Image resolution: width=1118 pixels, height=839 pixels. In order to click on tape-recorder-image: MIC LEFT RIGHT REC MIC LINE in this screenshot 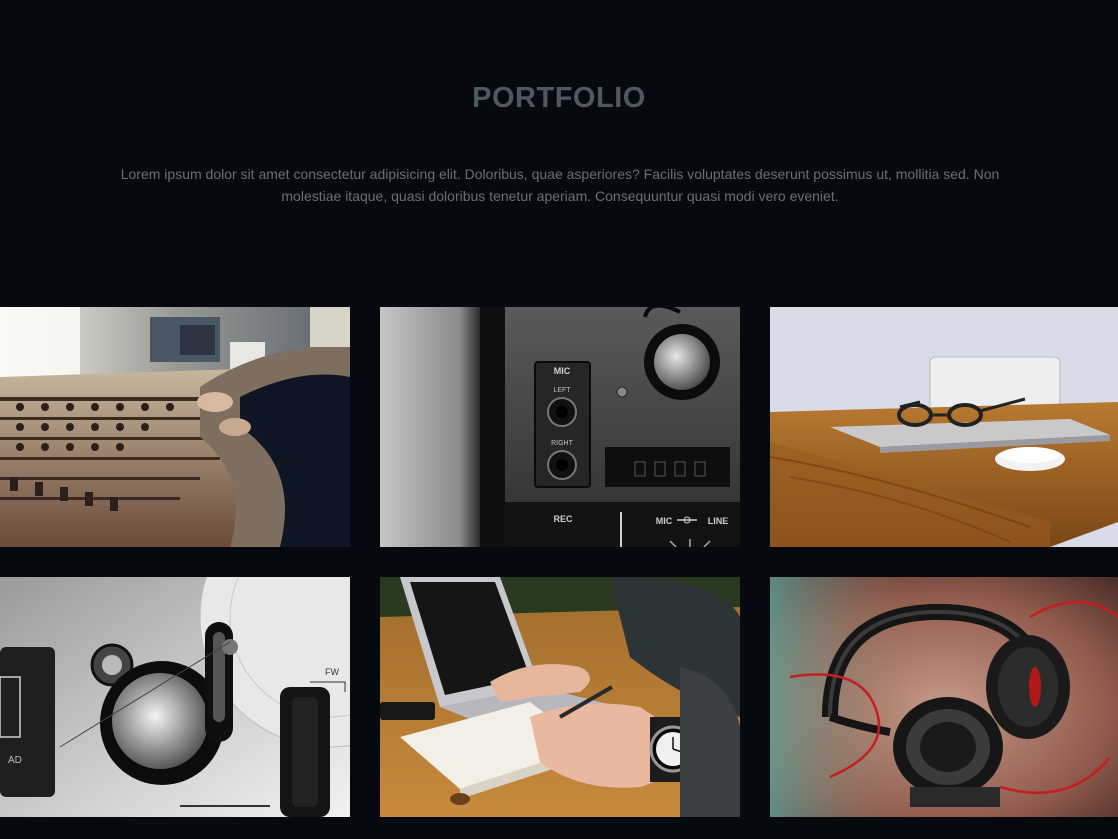, I will do `click(560, 427)`.